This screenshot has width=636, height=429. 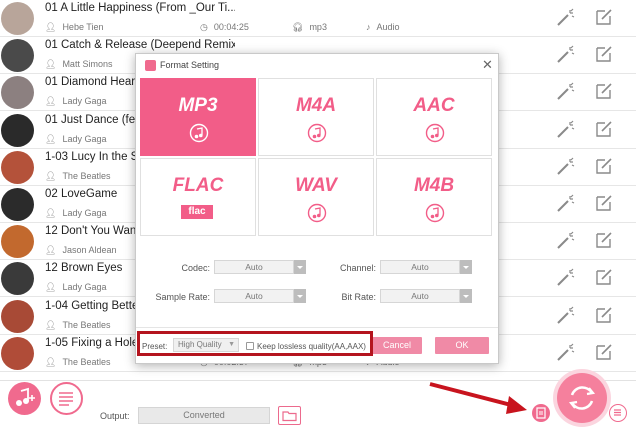 What do you see at coordinates (198, 105) in the screenshot?
I see `format-label: MP3` at bounding box center [198, 105].